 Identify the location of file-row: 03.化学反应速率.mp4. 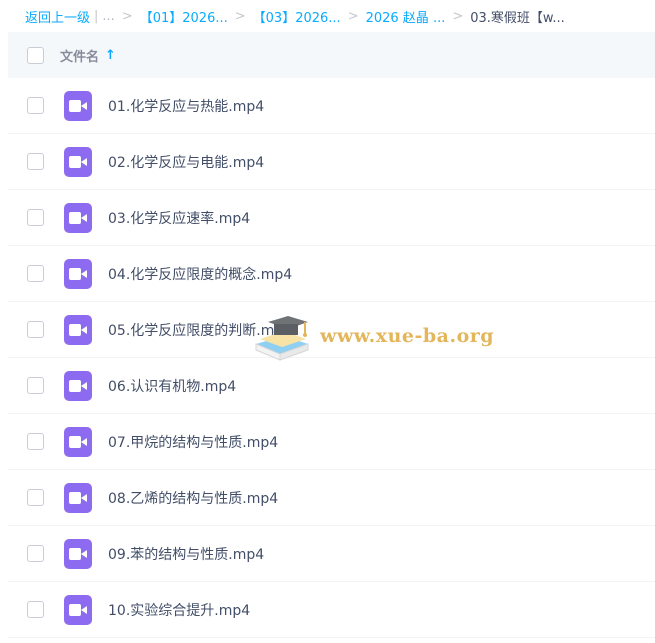
(331, 218).